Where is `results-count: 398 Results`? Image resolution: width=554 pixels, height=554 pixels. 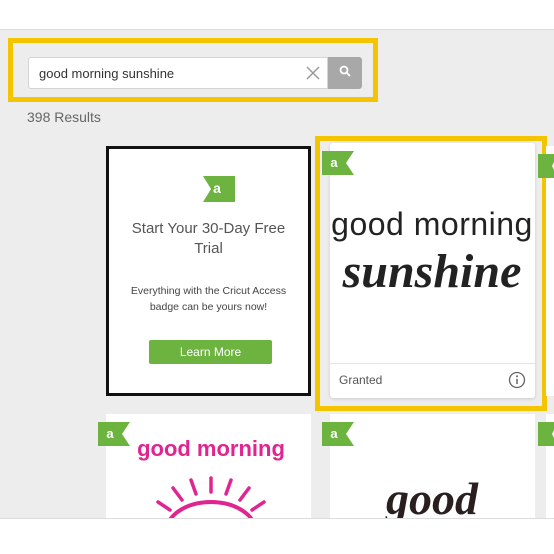
results-count: 398 Results is located at coordinates (64, 117).